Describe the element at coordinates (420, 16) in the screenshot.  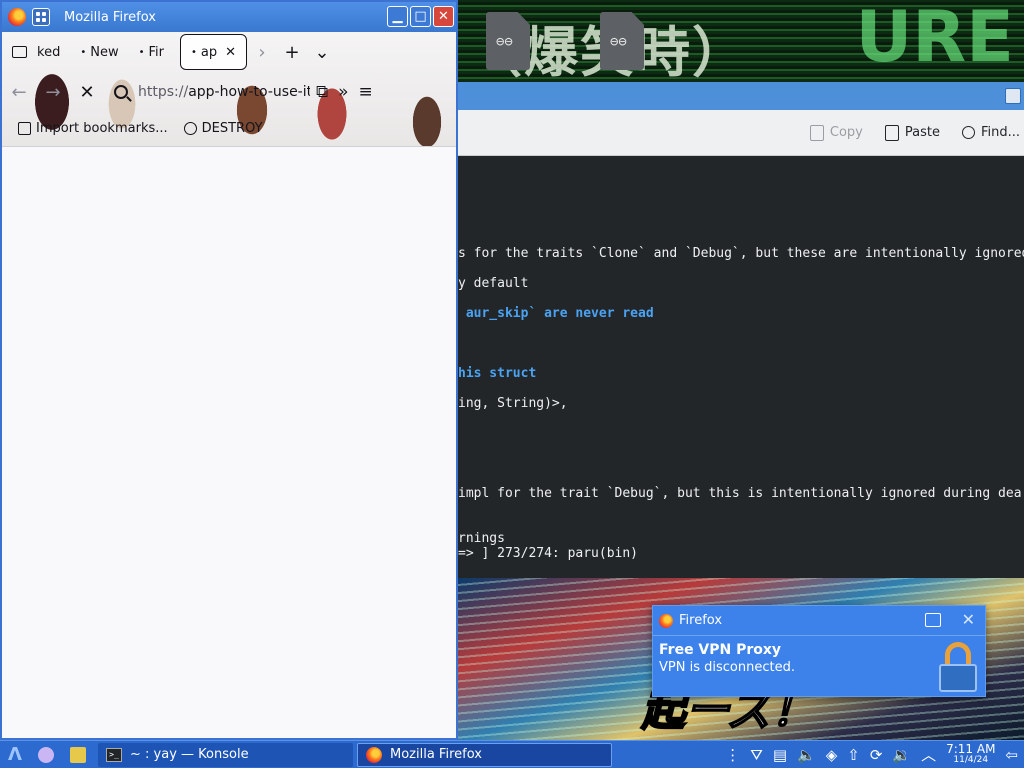
I see `maximize-button: □` at that location.